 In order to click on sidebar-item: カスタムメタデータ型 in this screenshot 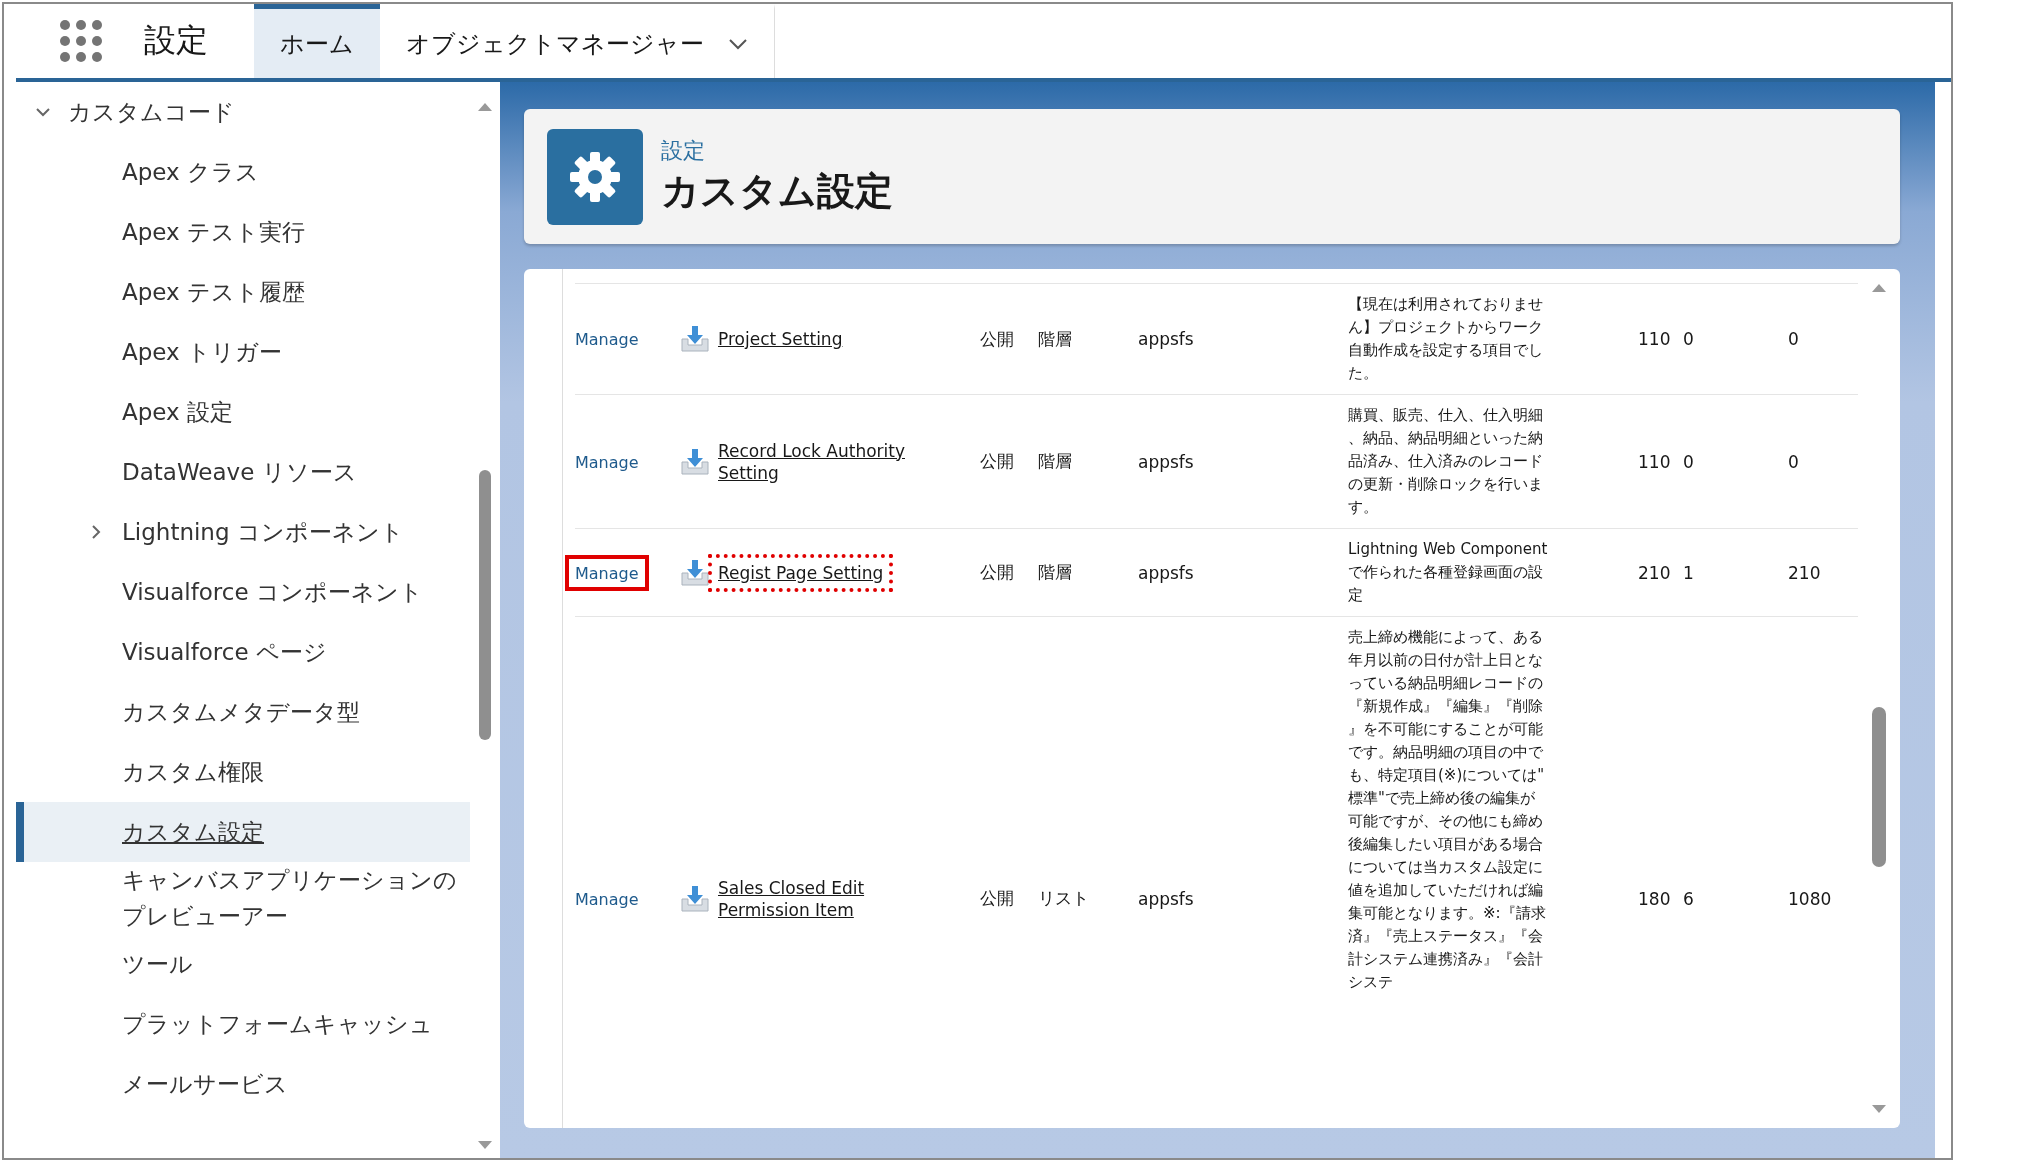, I will do `click(243, 712)`.